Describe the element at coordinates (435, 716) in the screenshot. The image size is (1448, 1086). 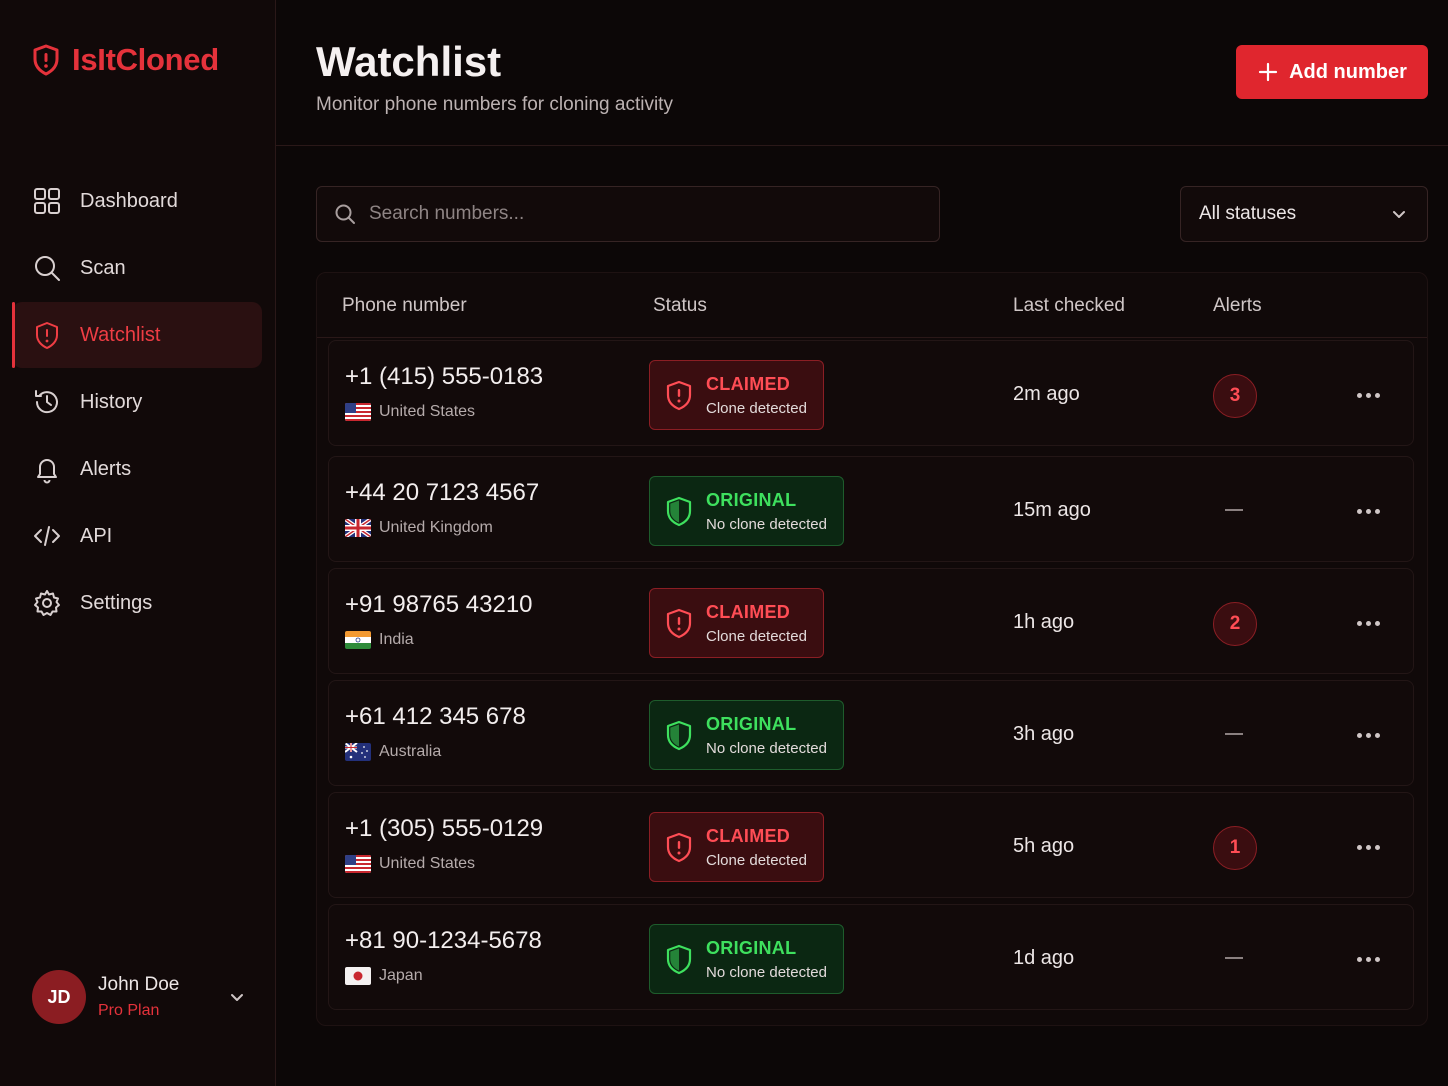
I see `phone-number: +61 412 345 678` at that location.